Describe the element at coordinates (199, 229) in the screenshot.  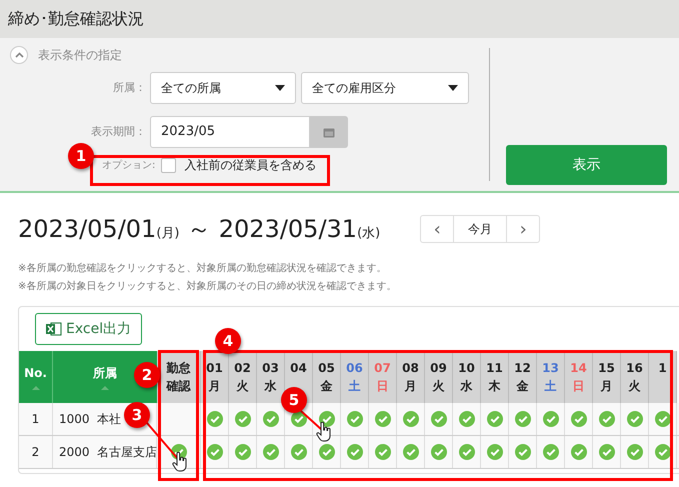
I see `date-range: 2023/05/01(月) ～ 2023/05/31(水)` at that location.